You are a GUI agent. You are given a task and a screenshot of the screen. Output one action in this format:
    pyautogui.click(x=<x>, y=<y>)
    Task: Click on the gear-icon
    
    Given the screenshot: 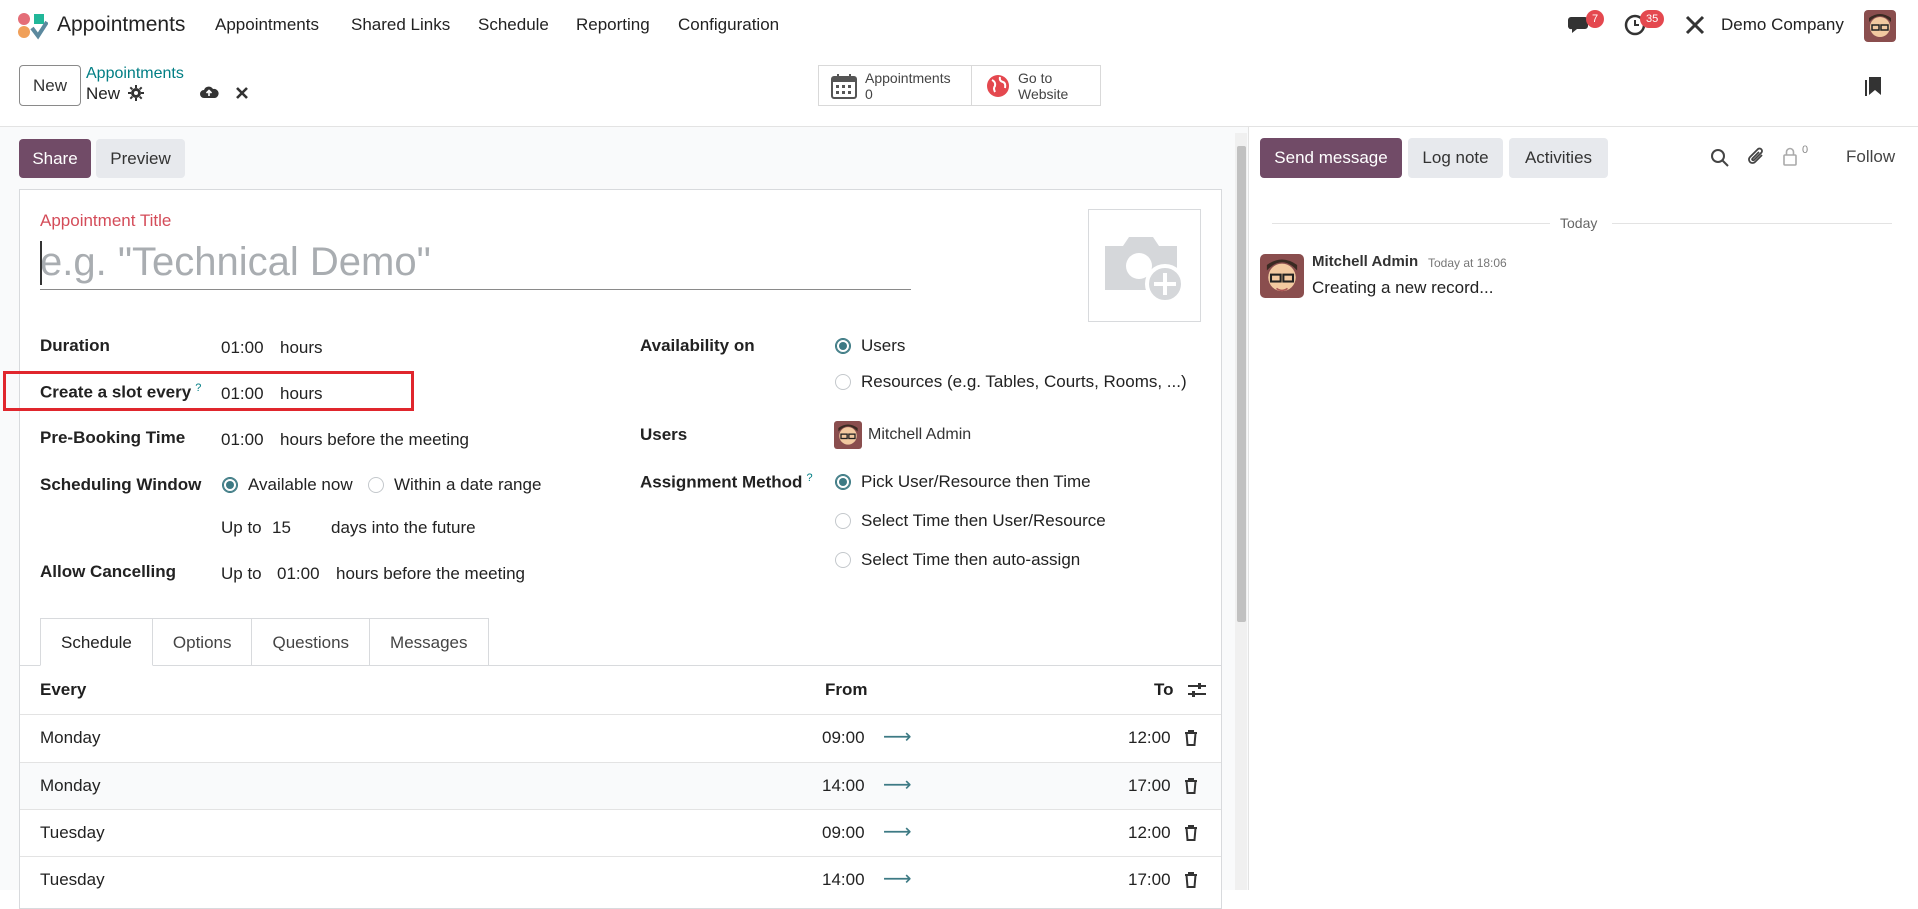 What is the action you would take?
    pyautogui.click(x=136, y=95)
    